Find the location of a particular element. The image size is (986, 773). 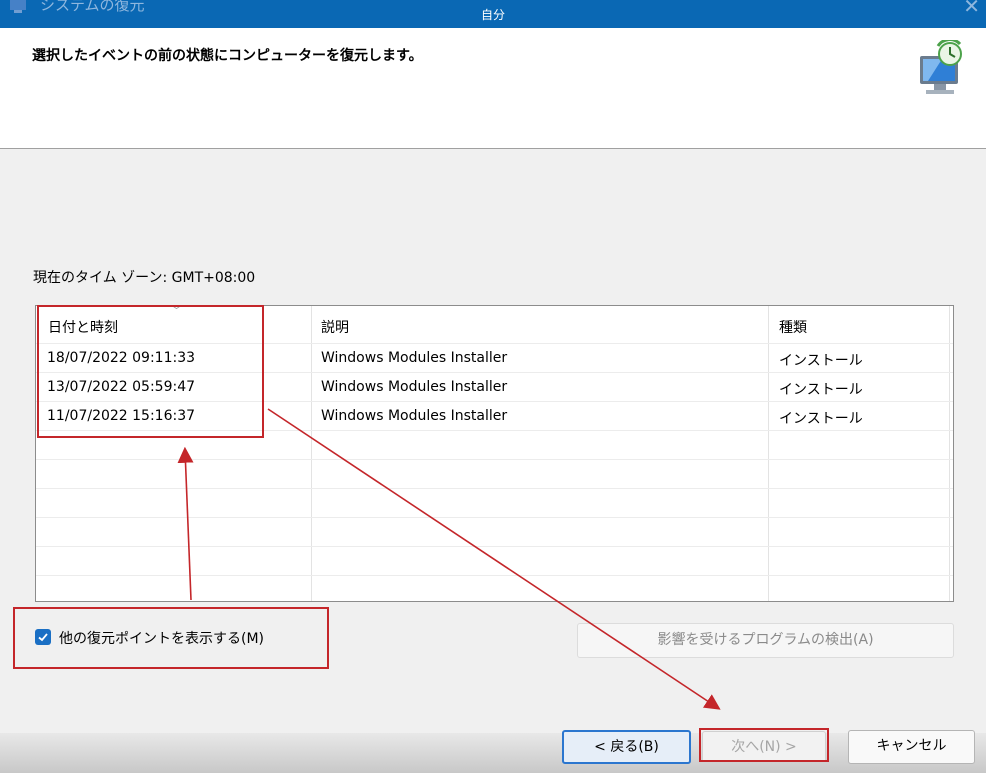

checkmark-icon is located at coordinates (43, 637).